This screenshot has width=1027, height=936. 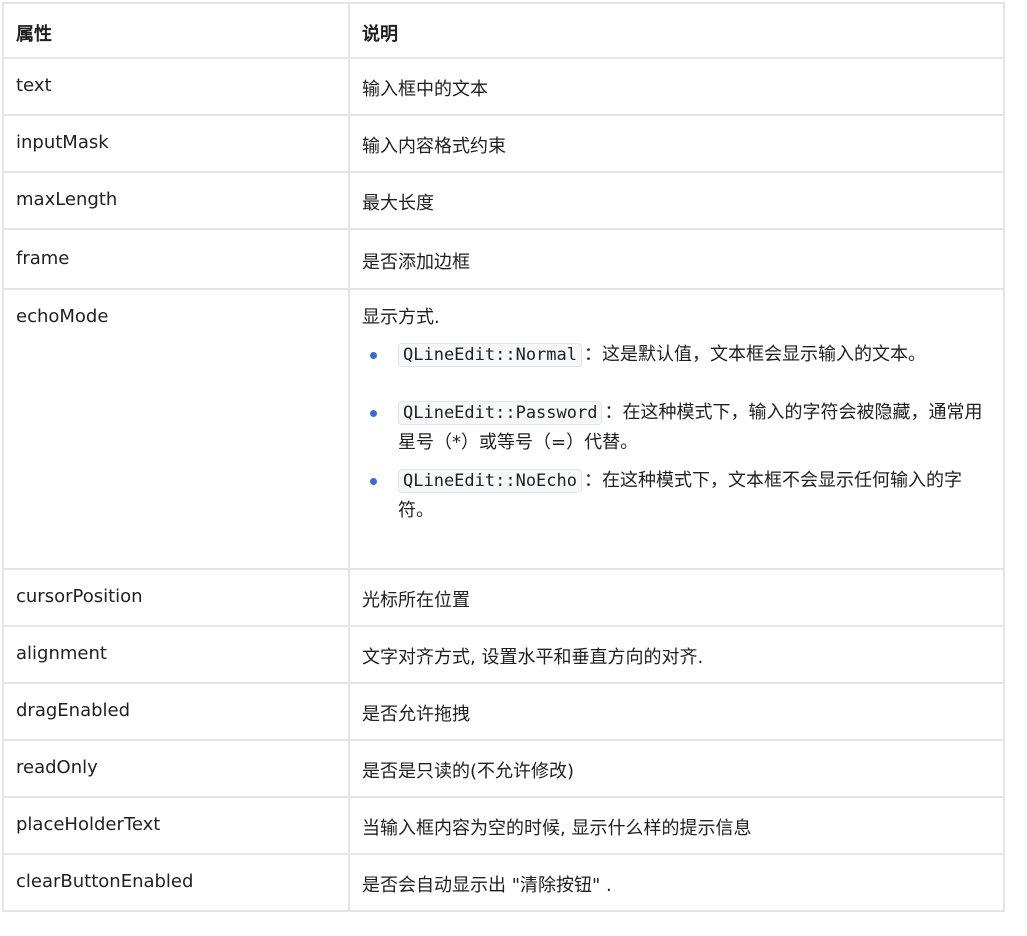 What do you see at coordinates (676, 200) in the screenshot?
I see `property-description: 最大长度` at bounding box center [676, 200].